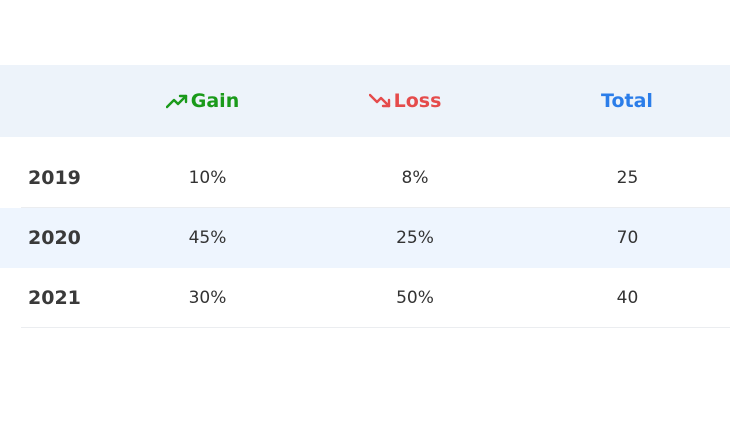  I want to click on column-header-total-label: Total, so click(627, 101).